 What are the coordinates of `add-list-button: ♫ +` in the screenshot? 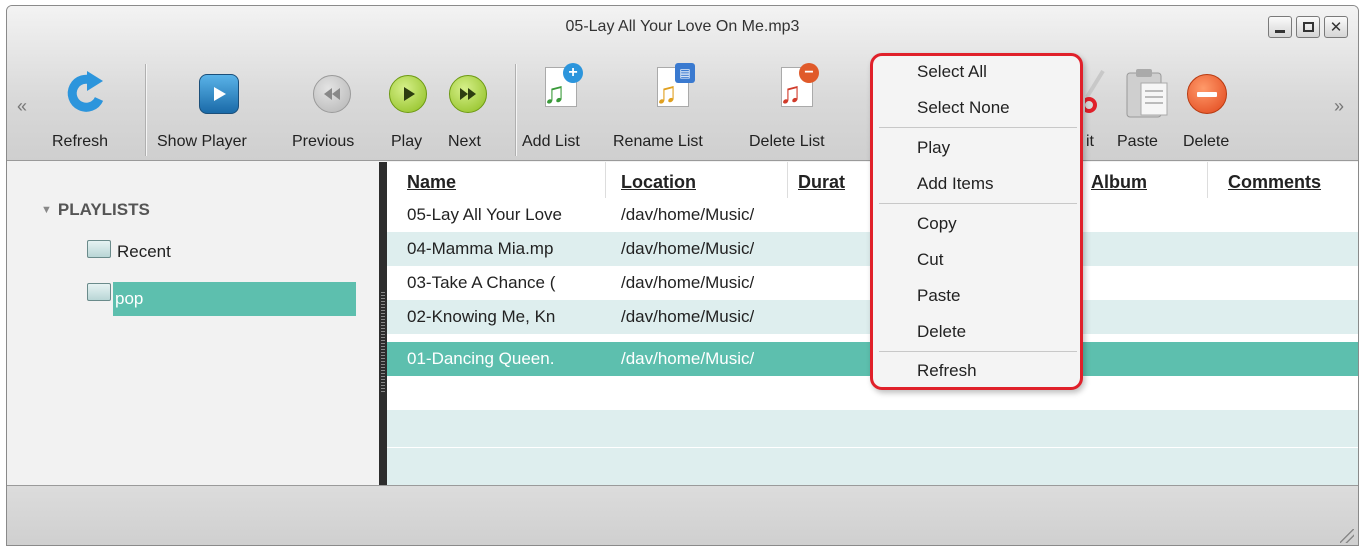 It's located at (562, 88).